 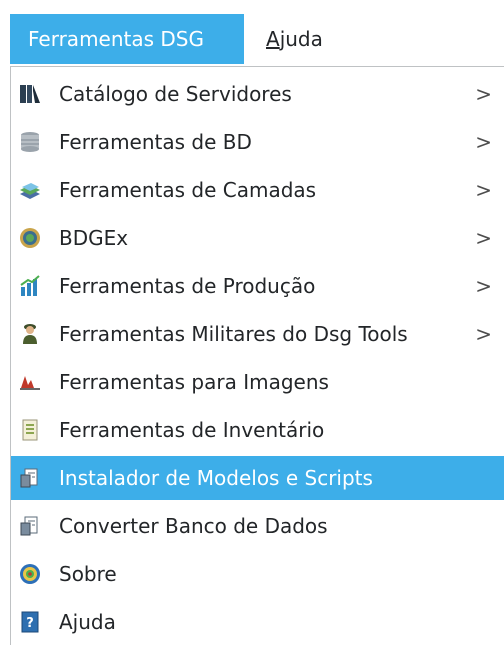 I want to click on menu-item-catalogo-servidores: Catálogo de Servidores >, so click(x=257, y=94).